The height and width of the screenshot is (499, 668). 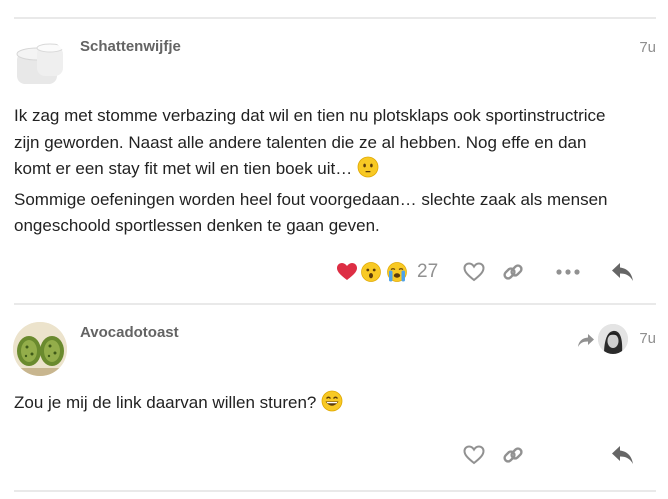 I want to click on like-button, so click(x=474, y=455).